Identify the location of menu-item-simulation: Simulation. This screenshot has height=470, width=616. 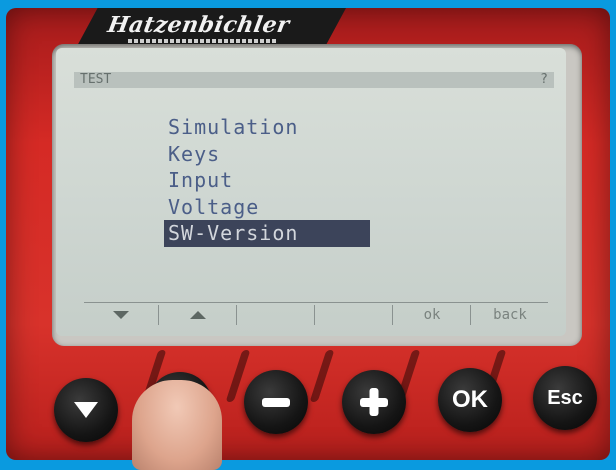
(267, 127).